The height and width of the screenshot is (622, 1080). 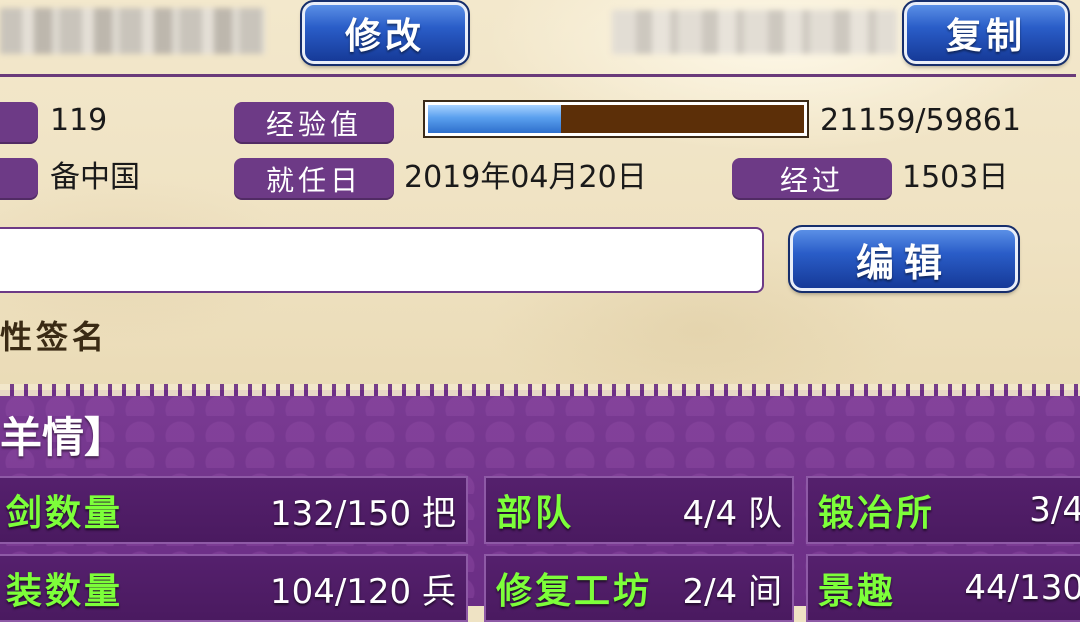 What do you see at coordinates (132, 31) in the screenshot?
I see `blurred-player-name` at bounding box center [132, 31].